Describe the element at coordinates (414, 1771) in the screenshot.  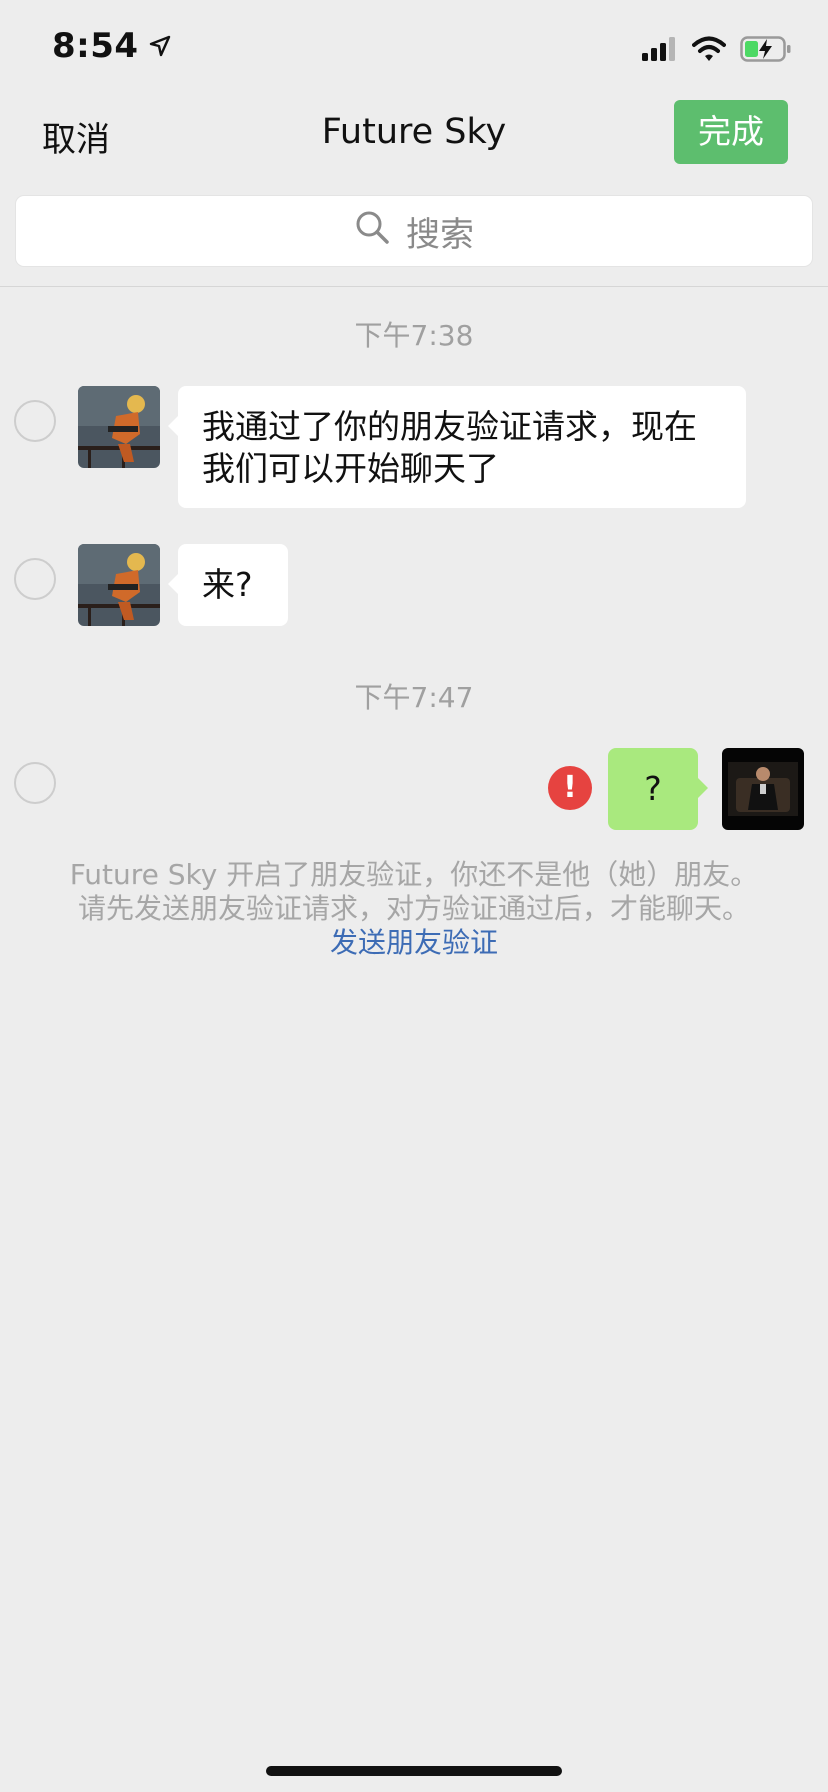
I see `home-indicator` at that location.